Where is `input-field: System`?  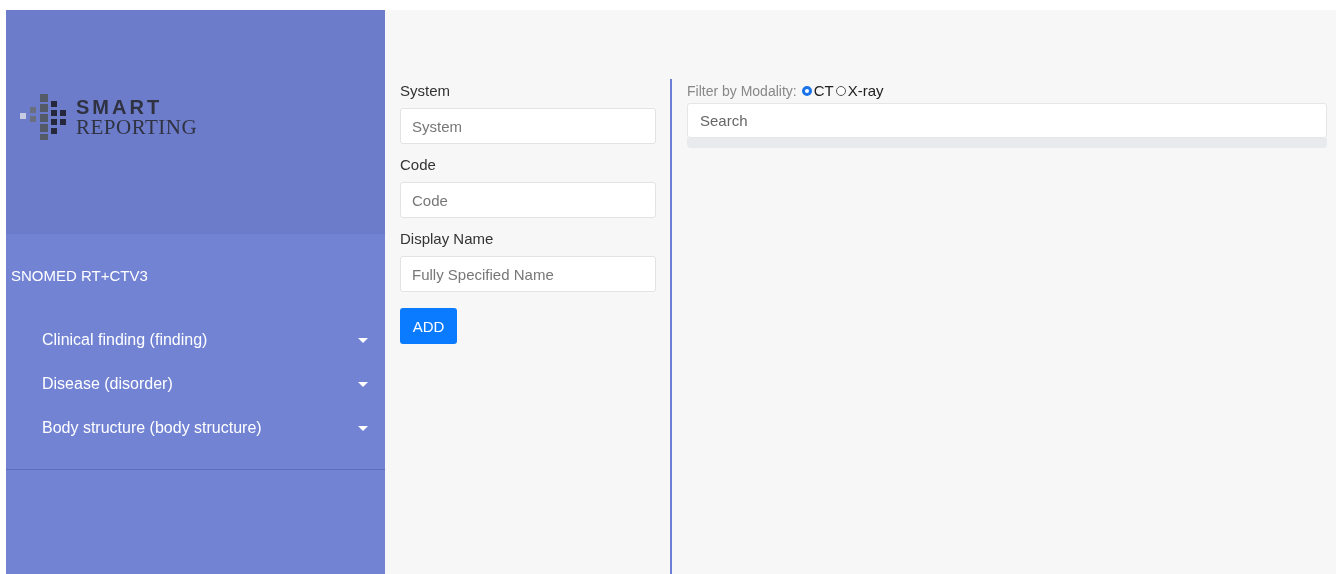
input-field: System is located at coordinates (528, 126).